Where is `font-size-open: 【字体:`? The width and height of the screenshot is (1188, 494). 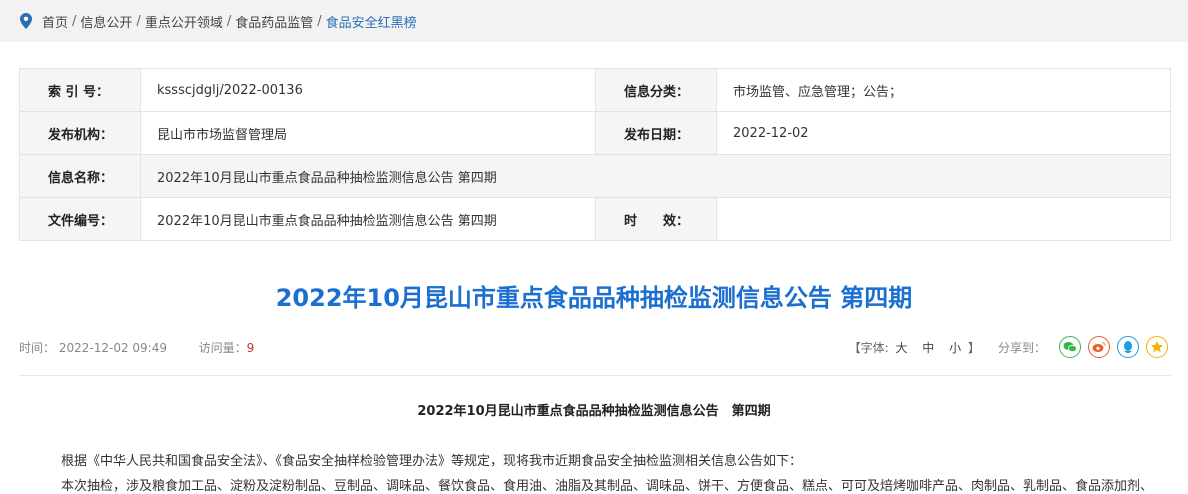 font-size-open: 【字体: is located at coordinates (868, 347).